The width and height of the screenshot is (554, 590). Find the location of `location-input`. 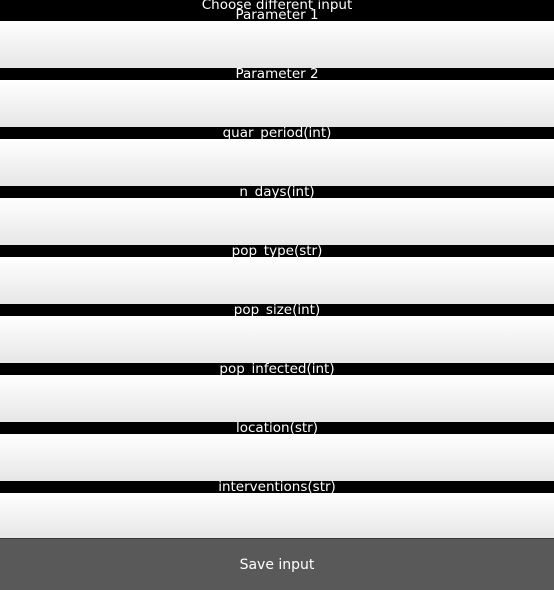

location-input is located at coordinates (277, 457).